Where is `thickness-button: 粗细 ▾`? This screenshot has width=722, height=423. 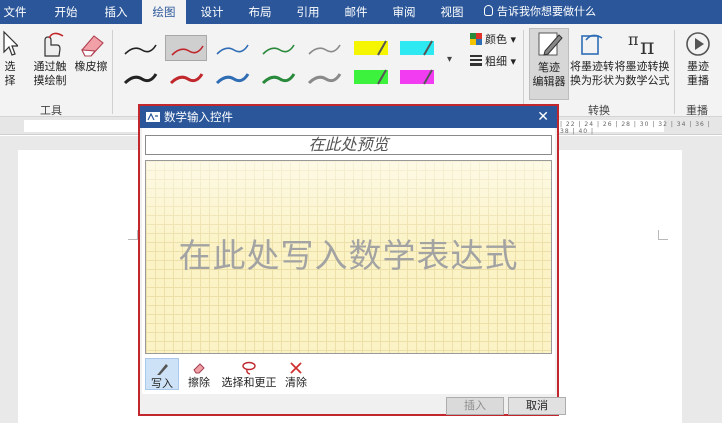 thickness-button: 粗细 ▾ is located at coordinates (493, 62).